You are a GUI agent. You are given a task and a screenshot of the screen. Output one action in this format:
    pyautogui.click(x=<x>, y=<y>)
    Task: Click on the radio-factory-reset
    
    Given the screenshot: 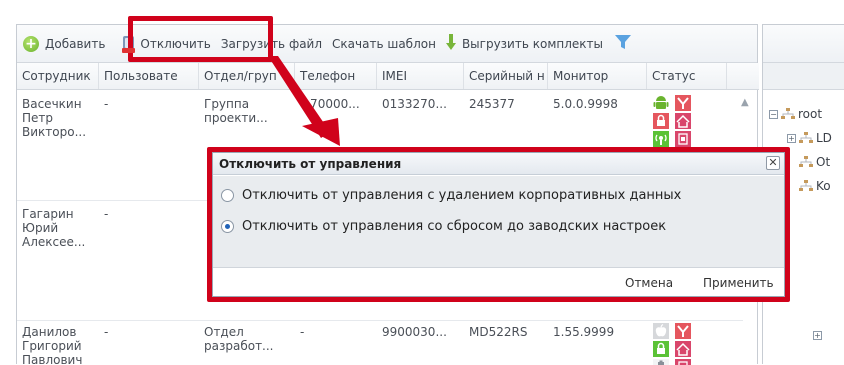 What is the action you would take?
    pyautogui.click(x=227, y=226)
    